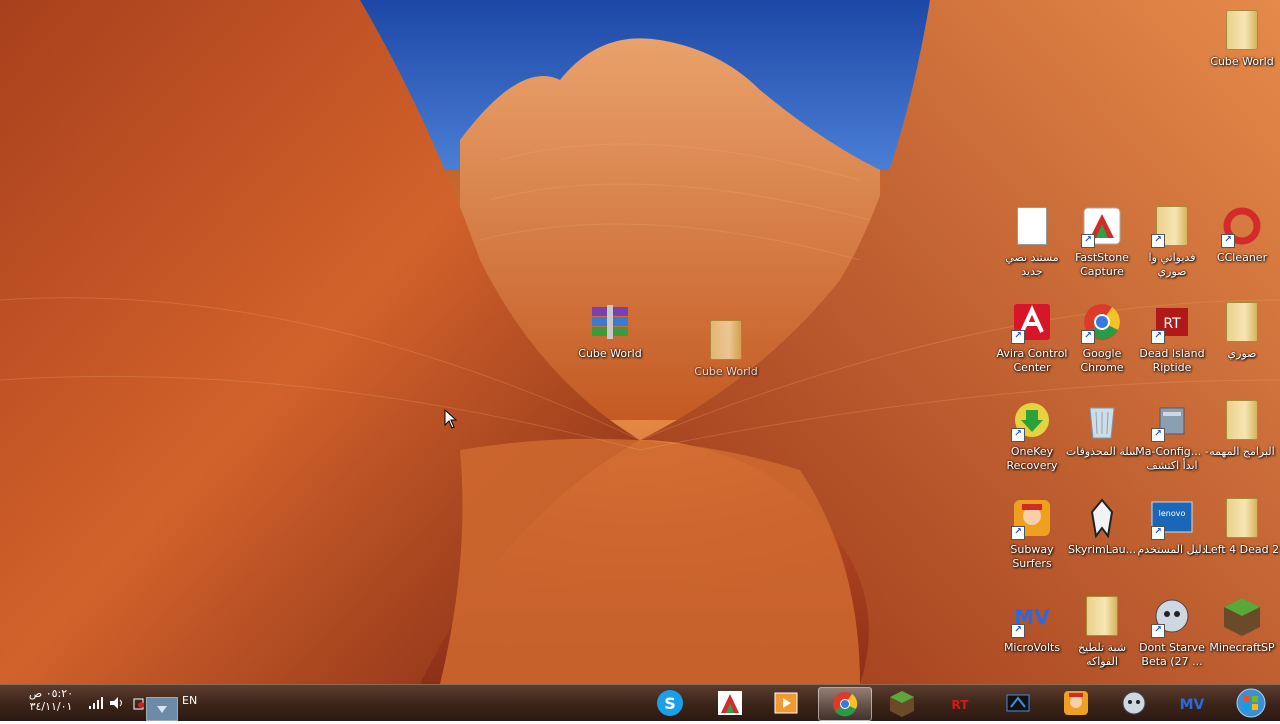 The height and width of the screenshot is (724, 1280). Describe the element at coordinates (1076, 703) in the screenshot. I see `taskbar-subway-surfers-button` at that location.